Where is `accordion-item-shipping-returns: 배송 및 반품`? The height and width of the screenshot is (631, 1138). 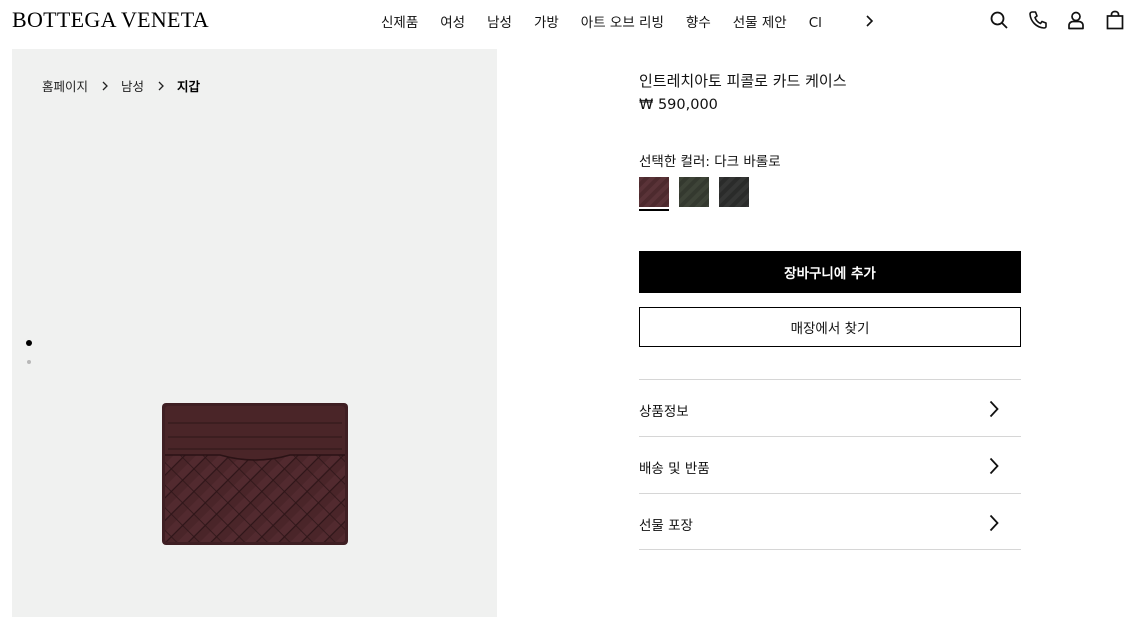 accordion-item-shipping-returns: 배송 및 반품 is located at coordinates (830, 464).